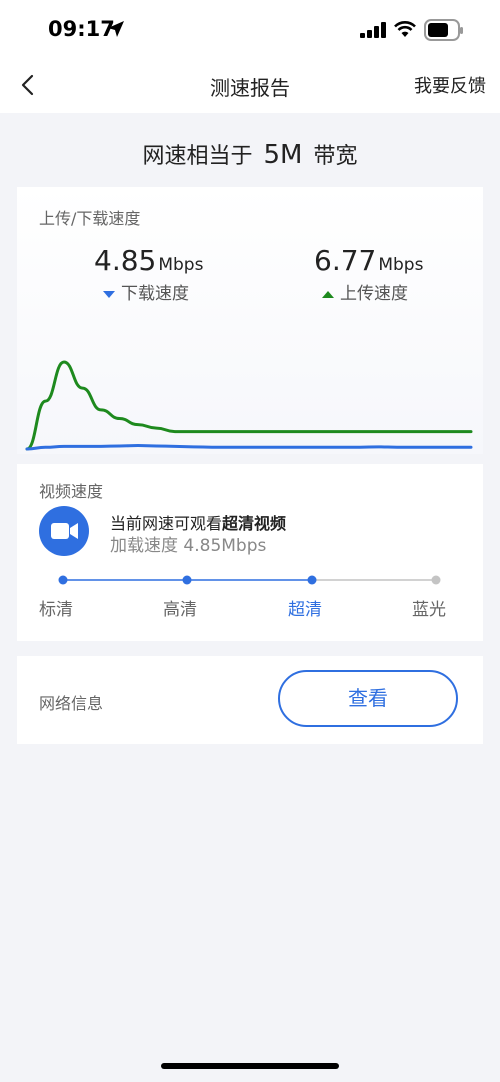  Describe the element at coordinates (250, 1066) in the screenshot. I see `home-indicator` at that location.